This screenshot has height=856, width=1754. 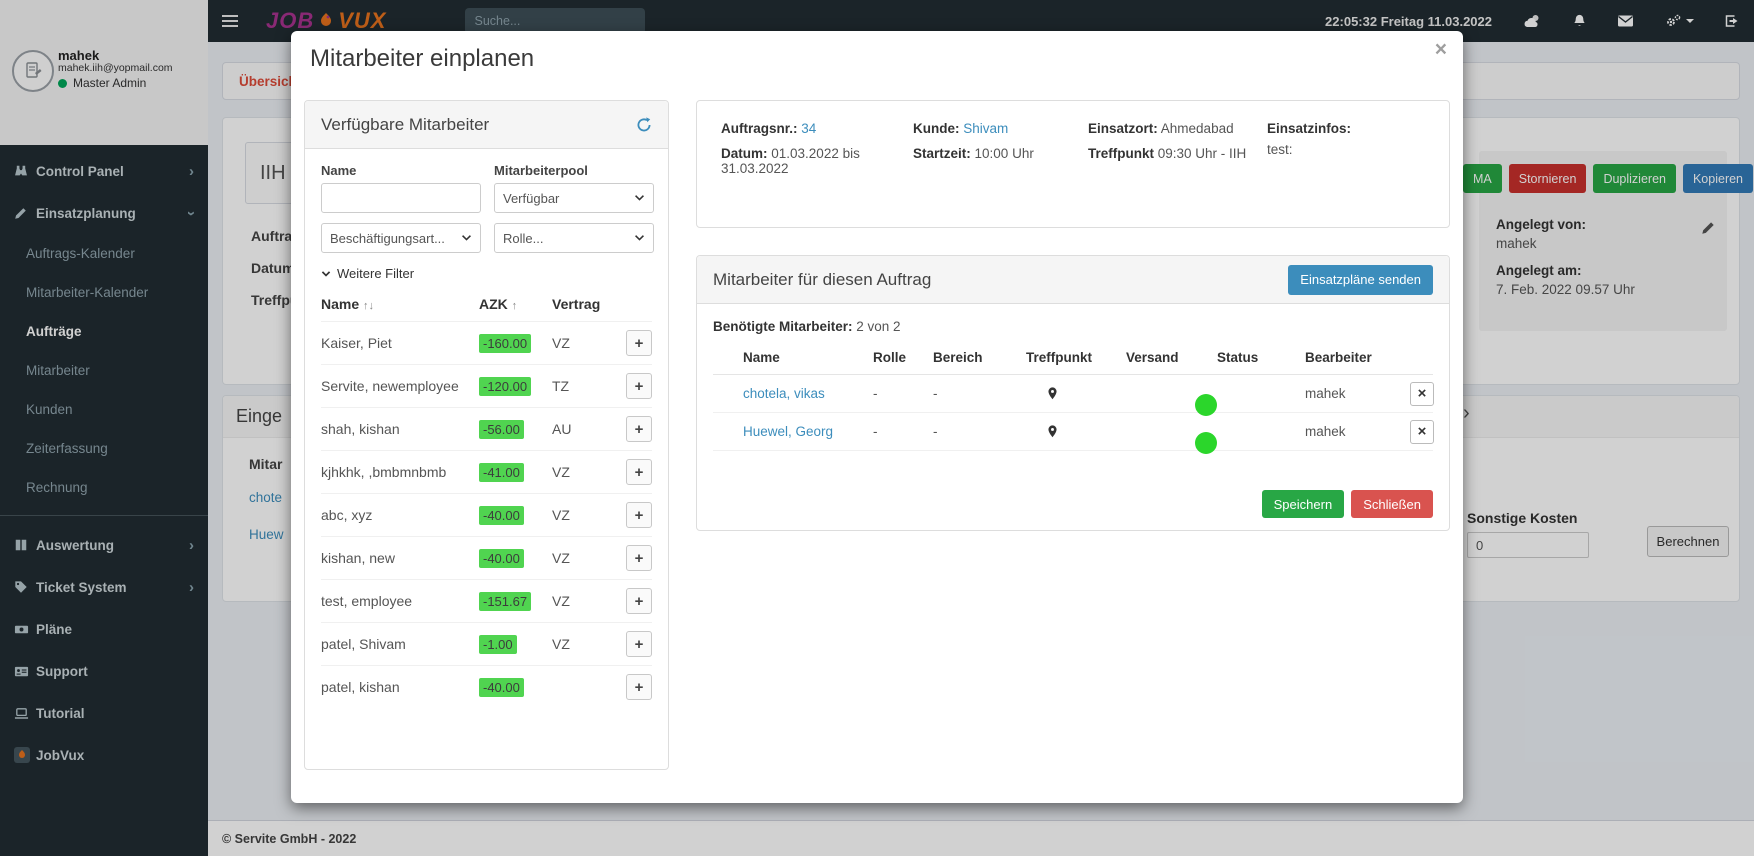 I want to click on available-employee-row: test, employee -151.67 VZ +, so click(x=486, y=600).